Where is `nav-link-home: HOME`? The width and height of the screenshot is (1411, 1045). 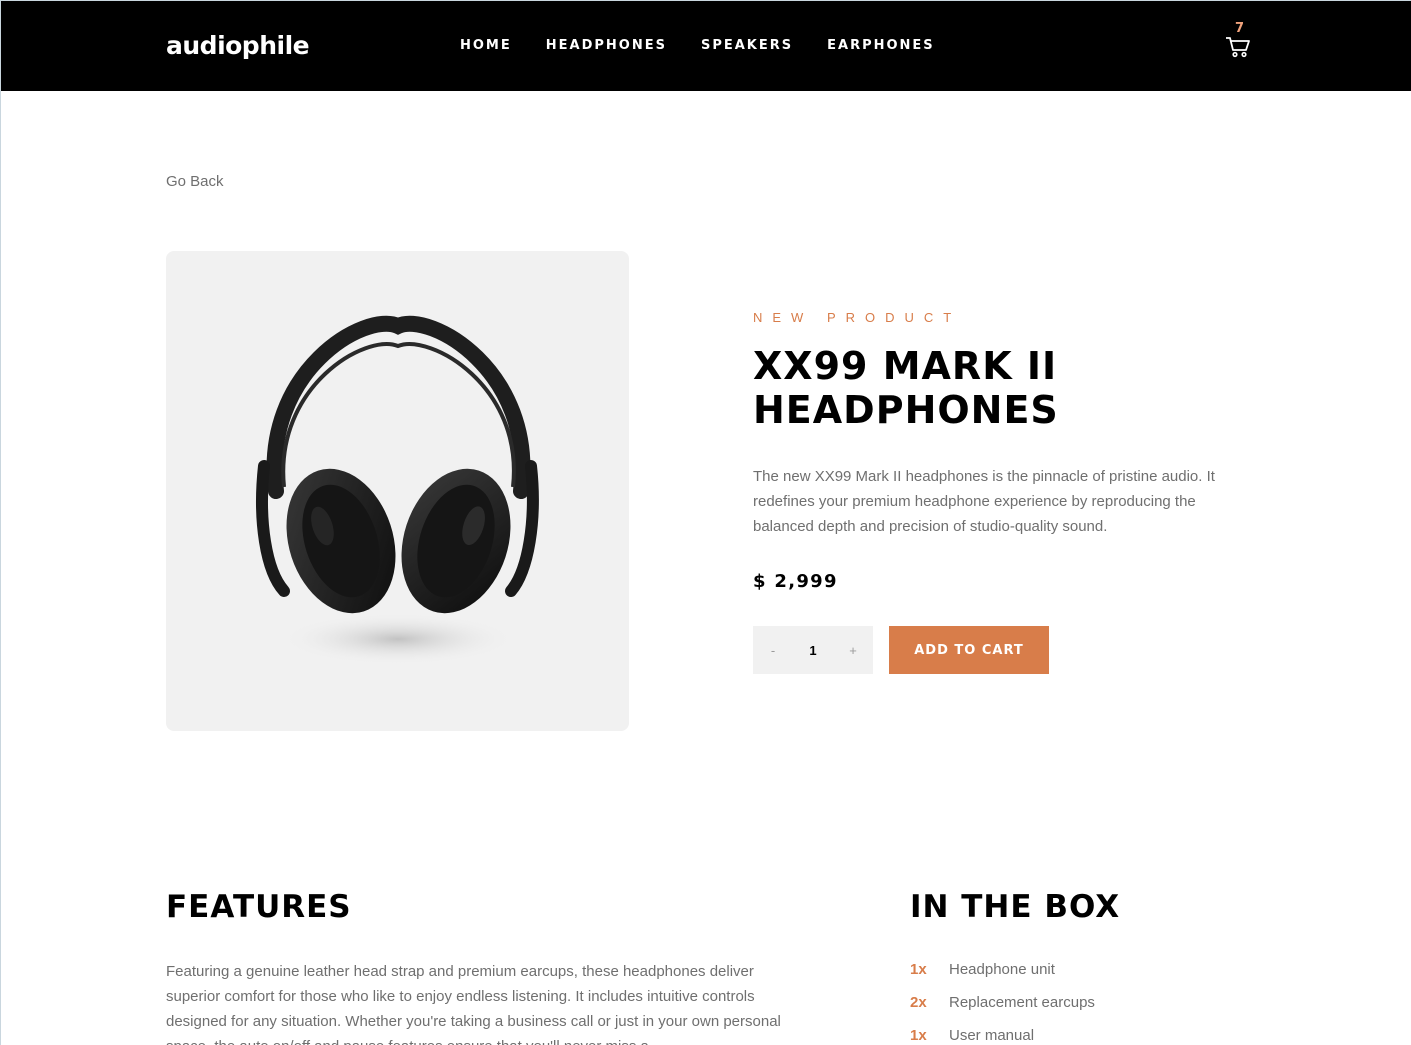
nav-link-home: HOME is located at coordinates (486, 45).